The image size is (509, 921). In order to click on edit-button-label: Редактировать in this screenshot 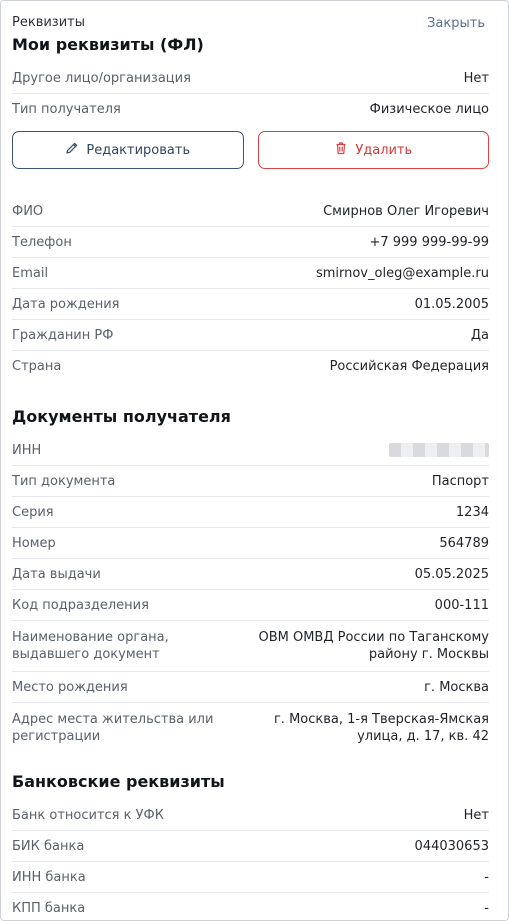, I will do `click(138, 150)`.